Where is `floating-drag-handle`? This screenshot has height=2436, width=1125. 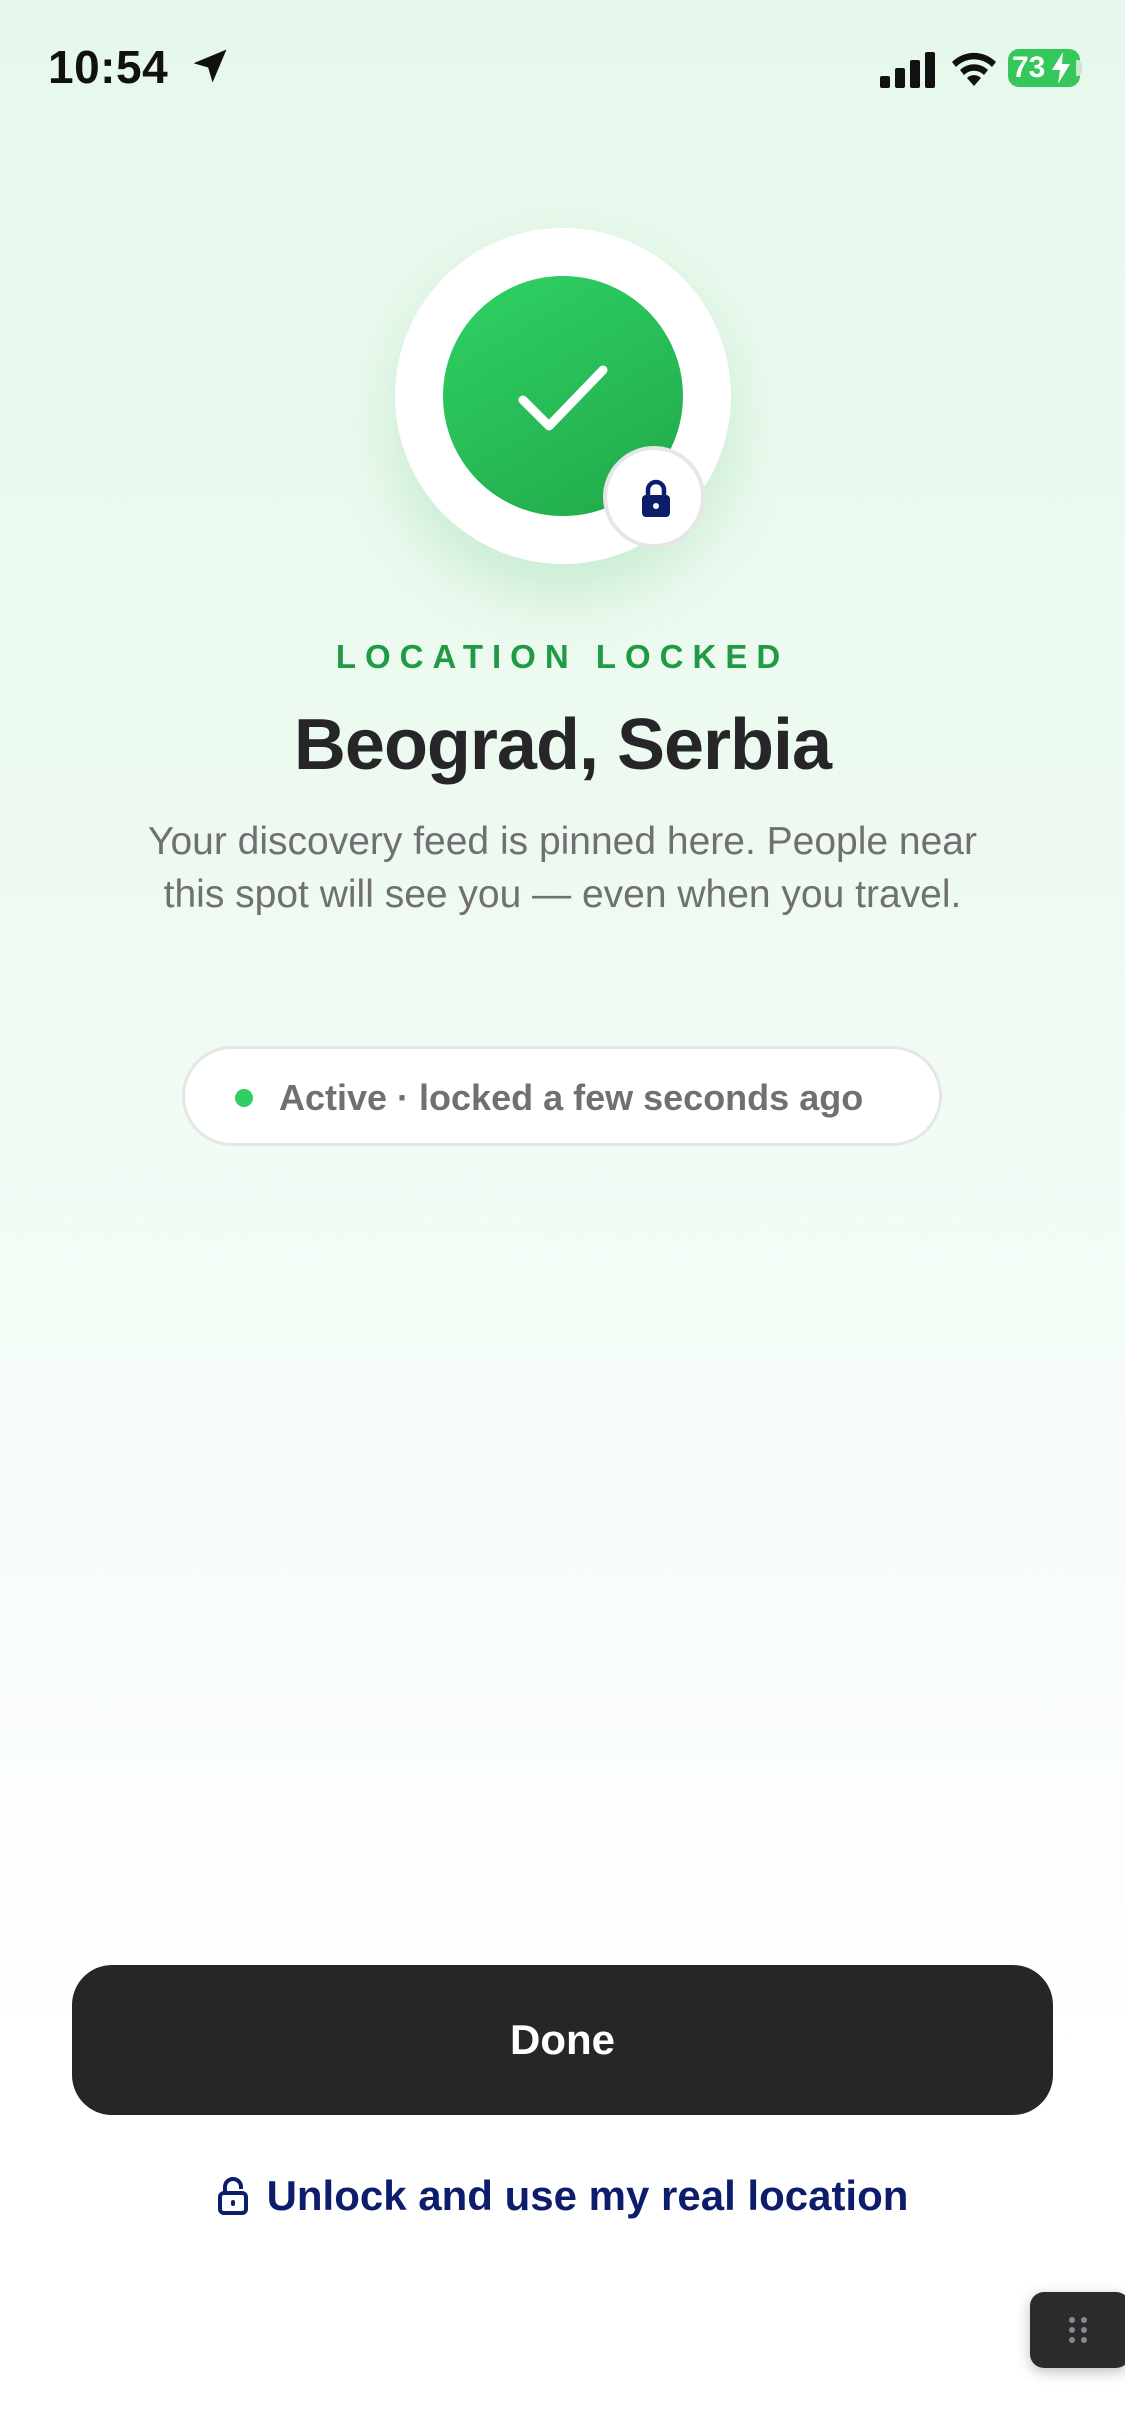
floating-drag-handle is located at coordinates (1077, 2330).